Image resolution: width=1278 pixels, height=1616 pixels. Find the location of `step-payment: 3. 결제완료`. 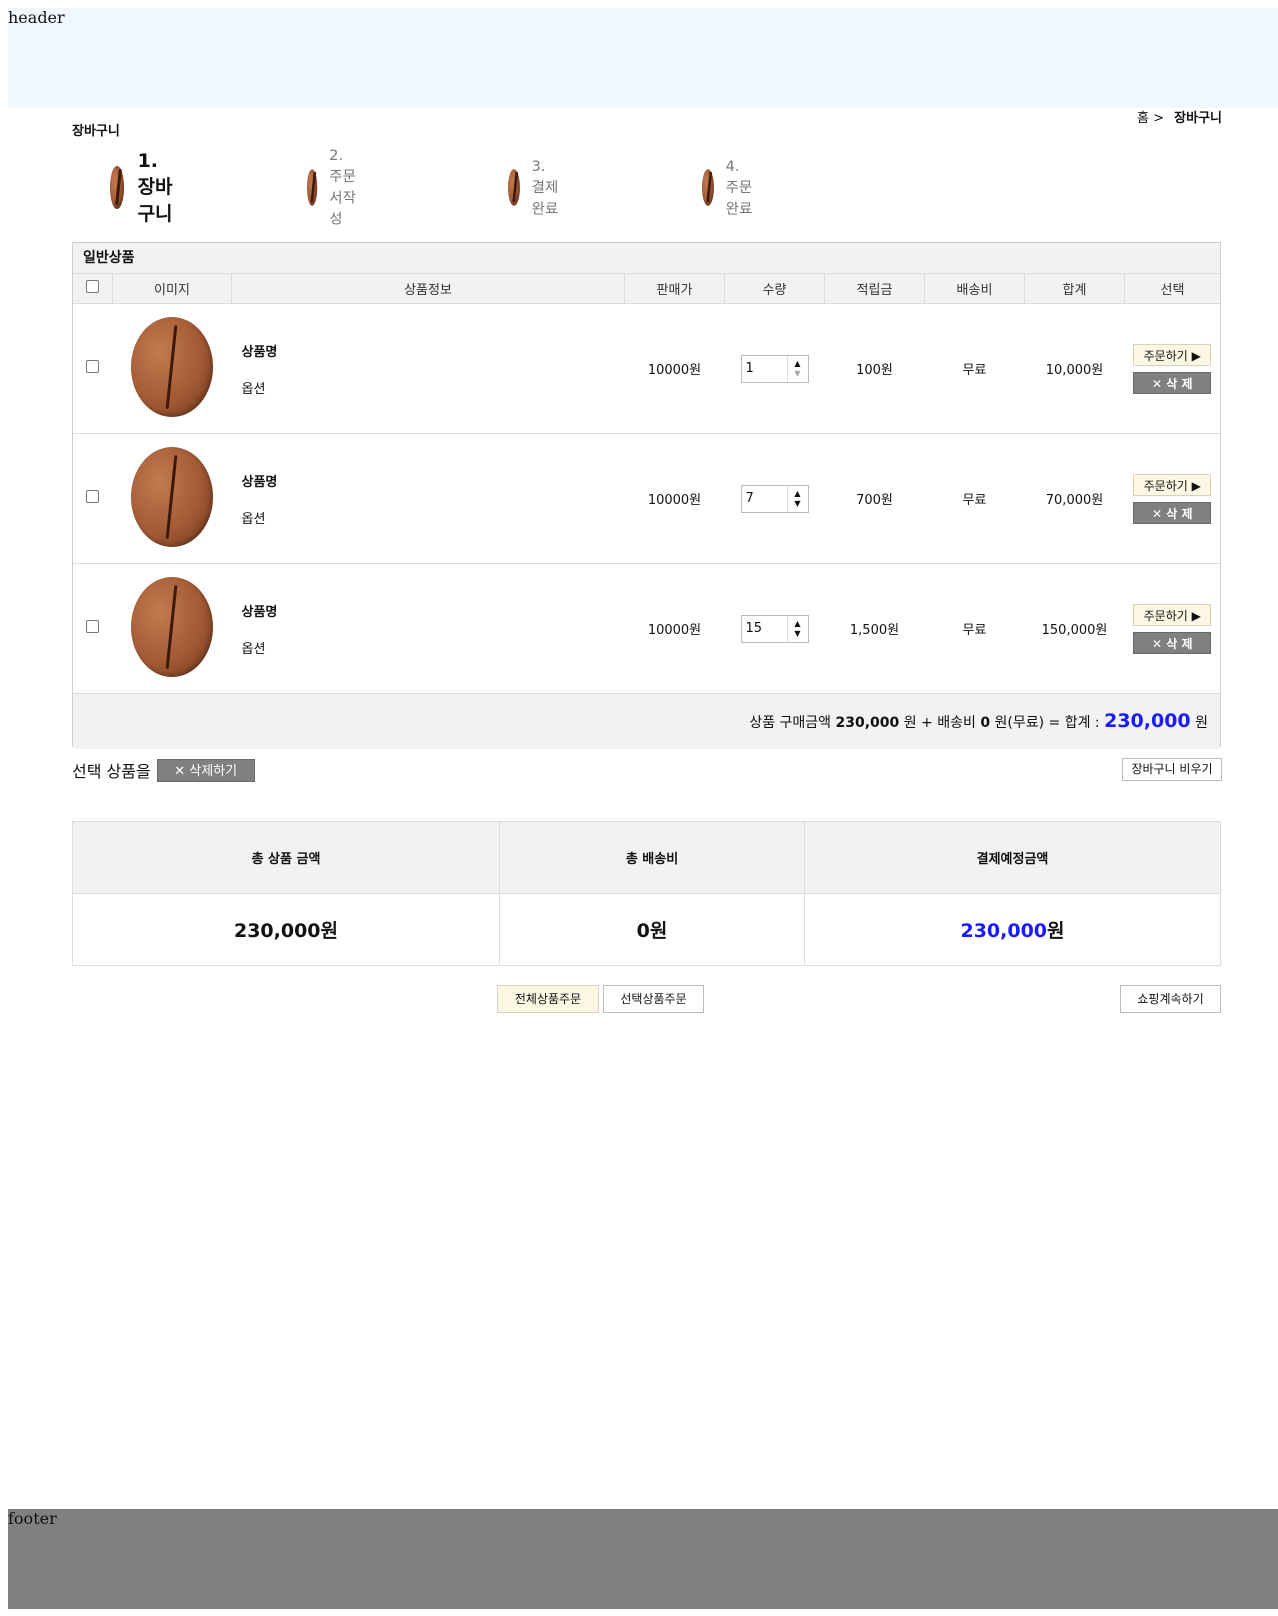

step-payment: 3. 결제완료 is located at coordinates (535, 187).